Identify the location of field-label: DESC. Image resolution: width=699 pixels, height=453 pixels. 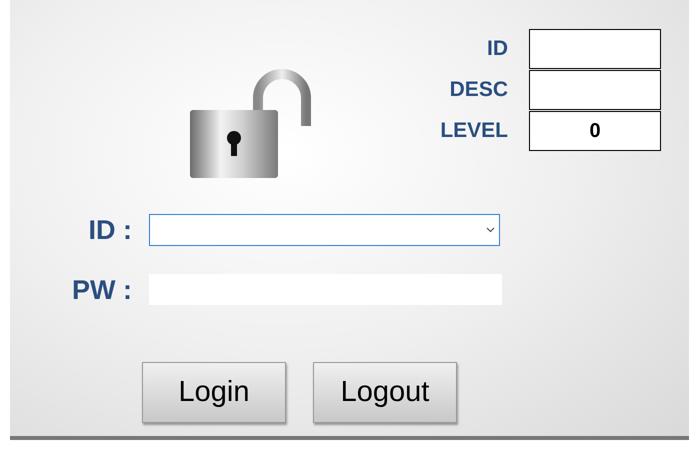
(479, 90).